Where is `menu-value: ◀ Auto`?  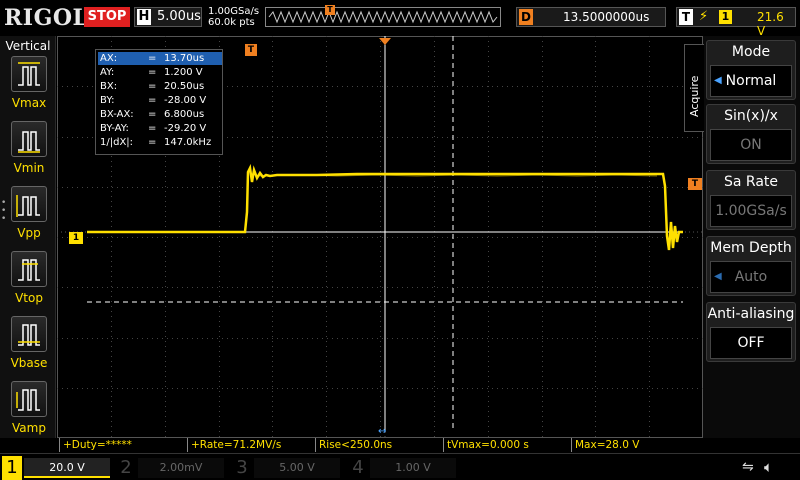
menu-value: ◀ Auto is located at coordinates (751, 277).